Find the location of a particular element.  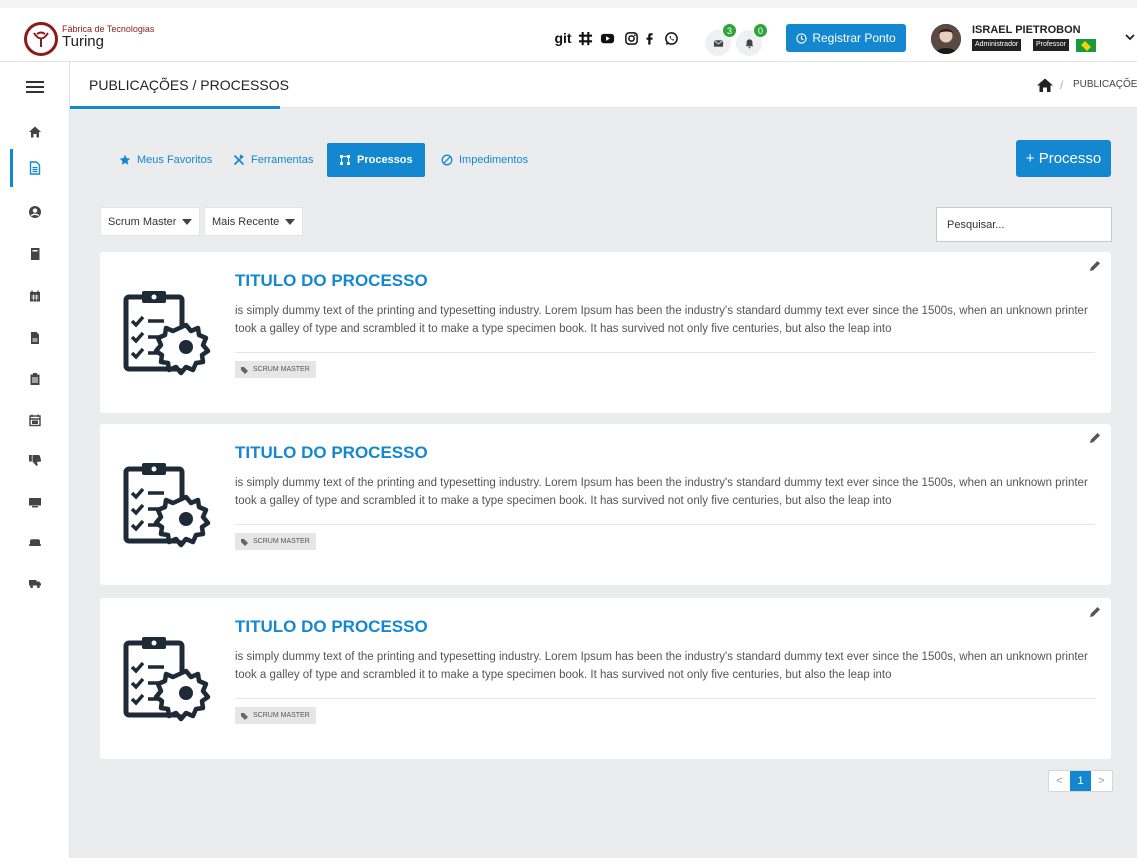

youtube-icon is located at coordinates (607, 38).